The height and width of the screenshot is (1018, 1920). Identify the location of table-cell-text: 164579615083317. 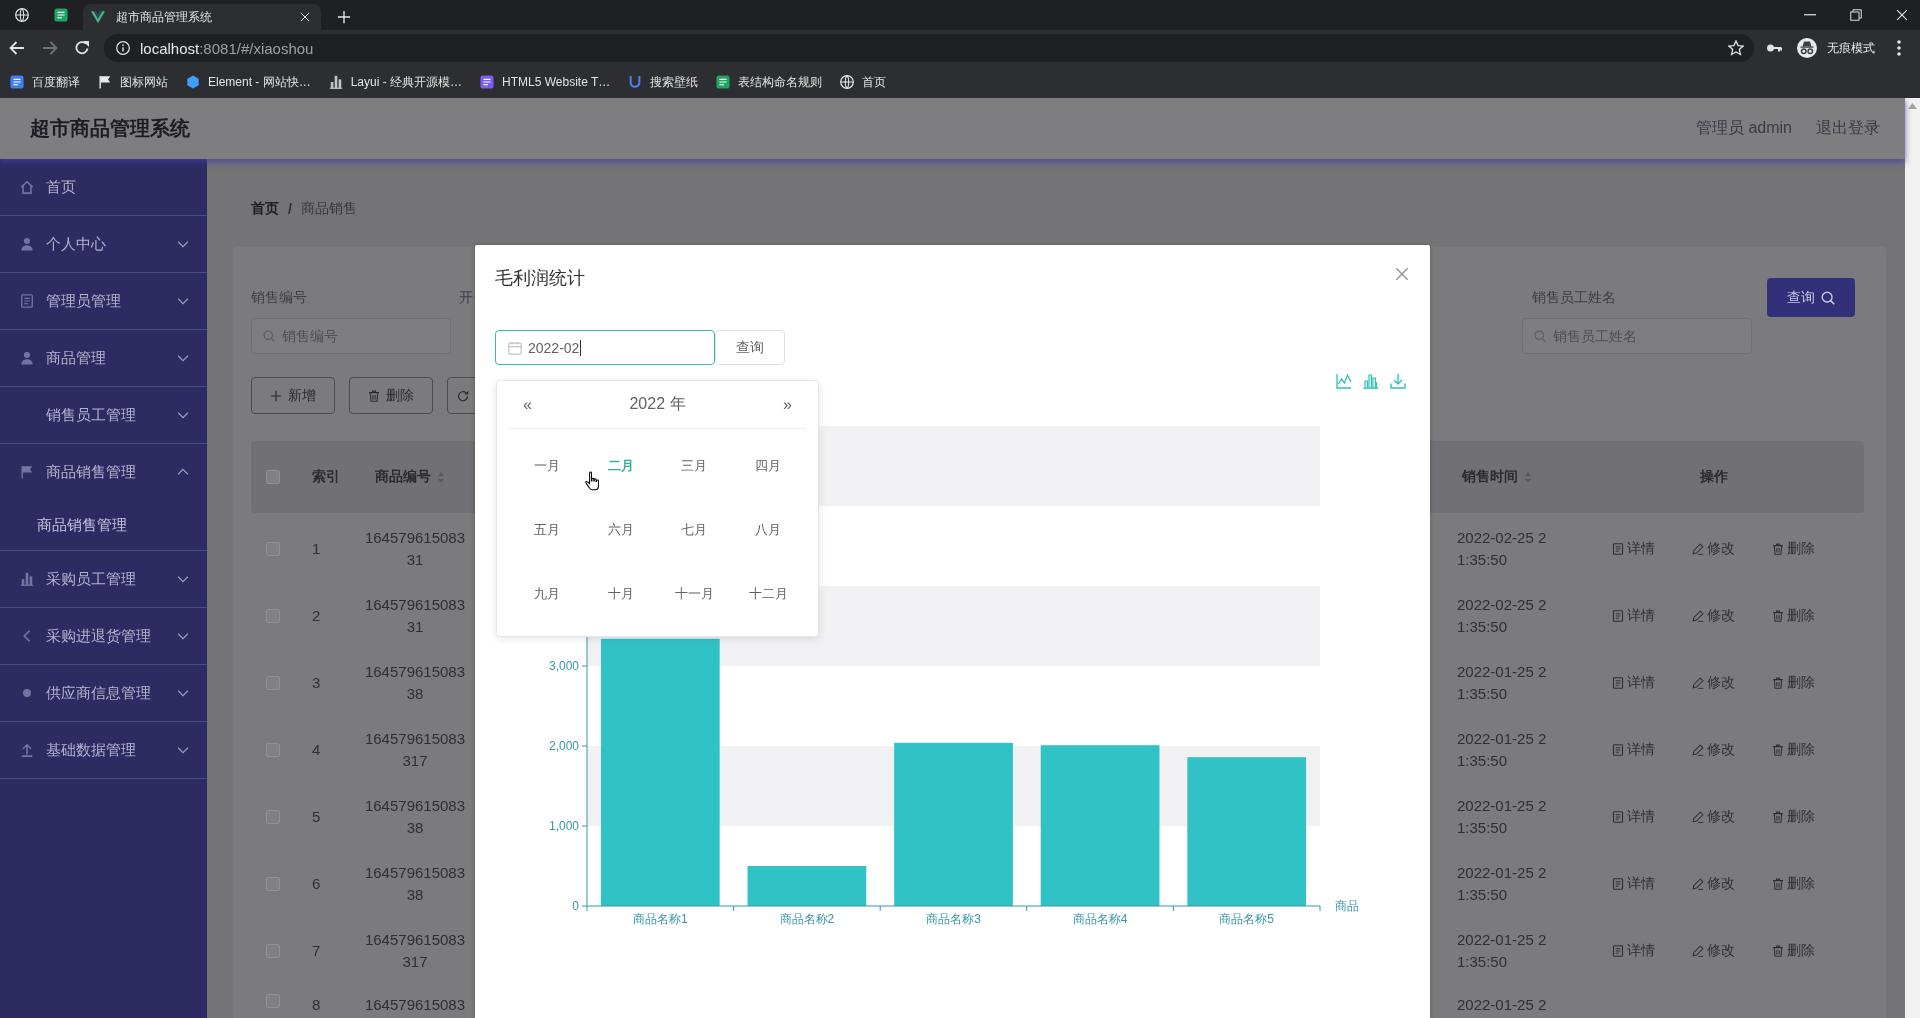
(415, 950).